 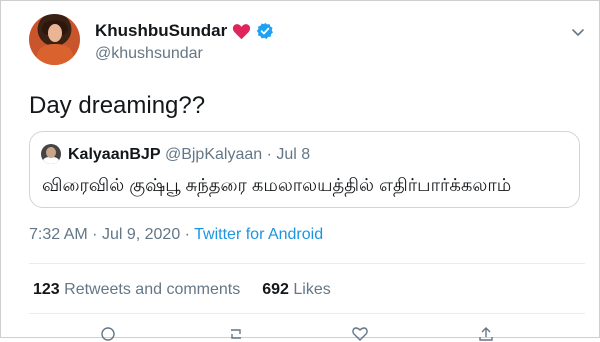 I want to click on tweet-date: Jul 9, 2020, so click(x=141, y=234).